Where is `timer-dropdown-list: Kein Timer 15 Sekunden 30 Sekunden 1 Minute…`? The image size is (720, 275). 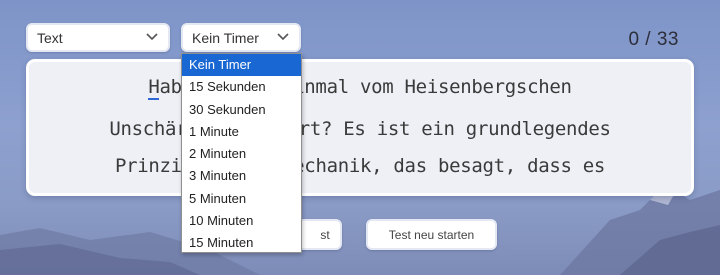
timer-dropdown-list: Kein Timer 15 Sekunden 30 Sekunden 1 Minute… is located at coordinates (241, 153).